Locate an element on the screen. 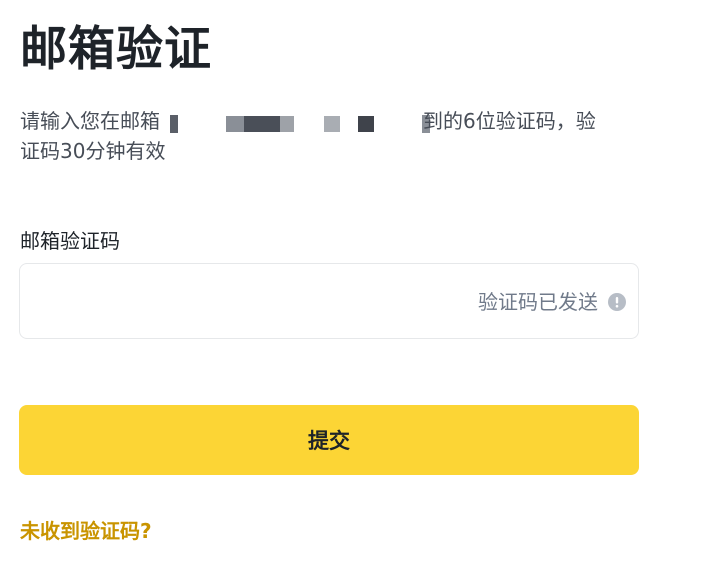 Image resolution: width=718 pixels, height=573 pixels. submit-button: 提交 is located at coordinates (329, 440).